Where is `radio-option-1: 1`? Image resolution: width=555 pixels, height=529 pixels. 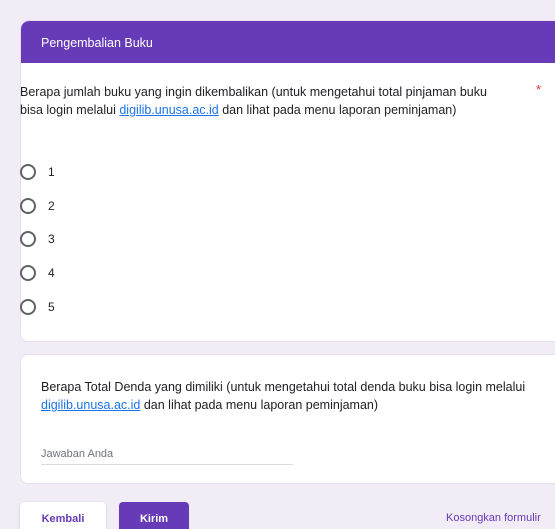 radio-option-1: 1 is located at coordinates (37, 172).